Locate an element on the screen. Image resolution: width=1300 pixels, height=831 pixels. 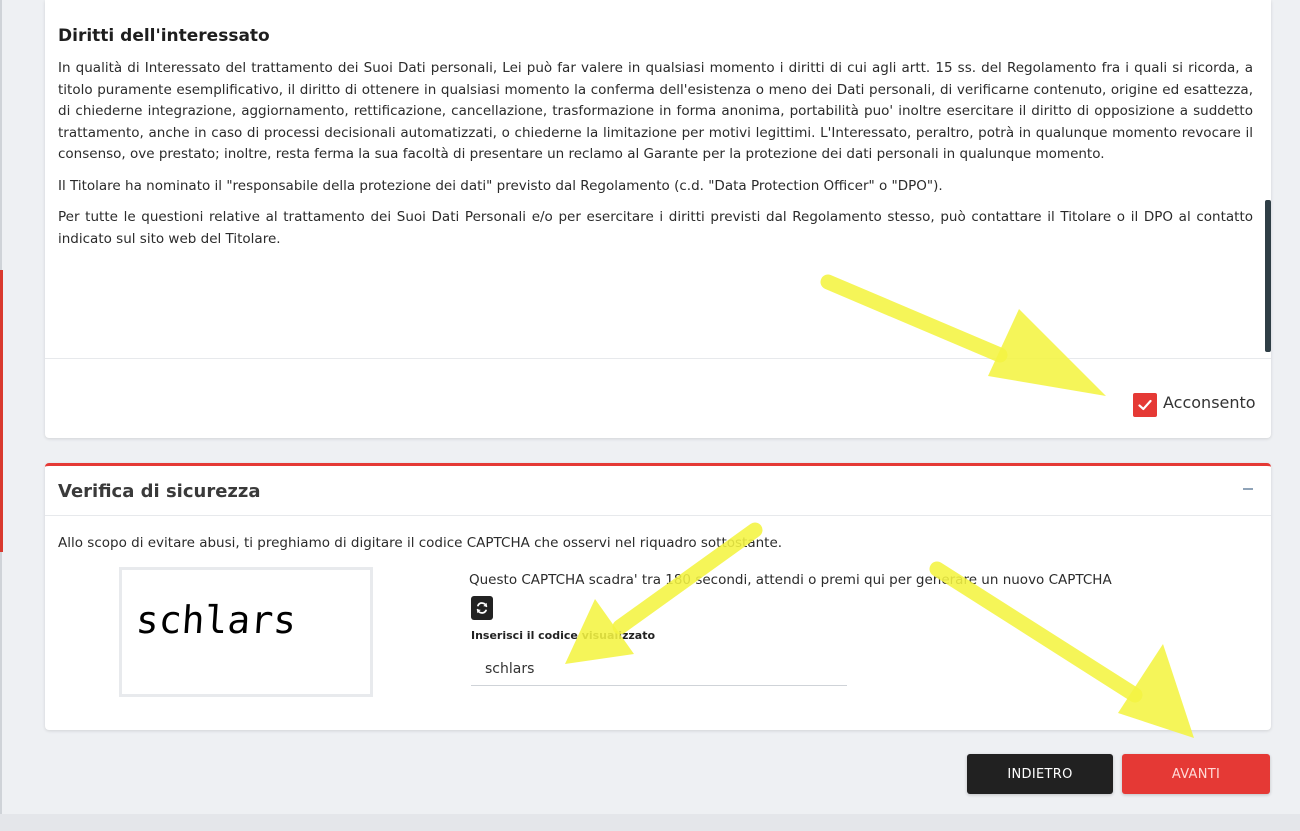
back-button: INDIETRO is located at coordinates (1040, 774).